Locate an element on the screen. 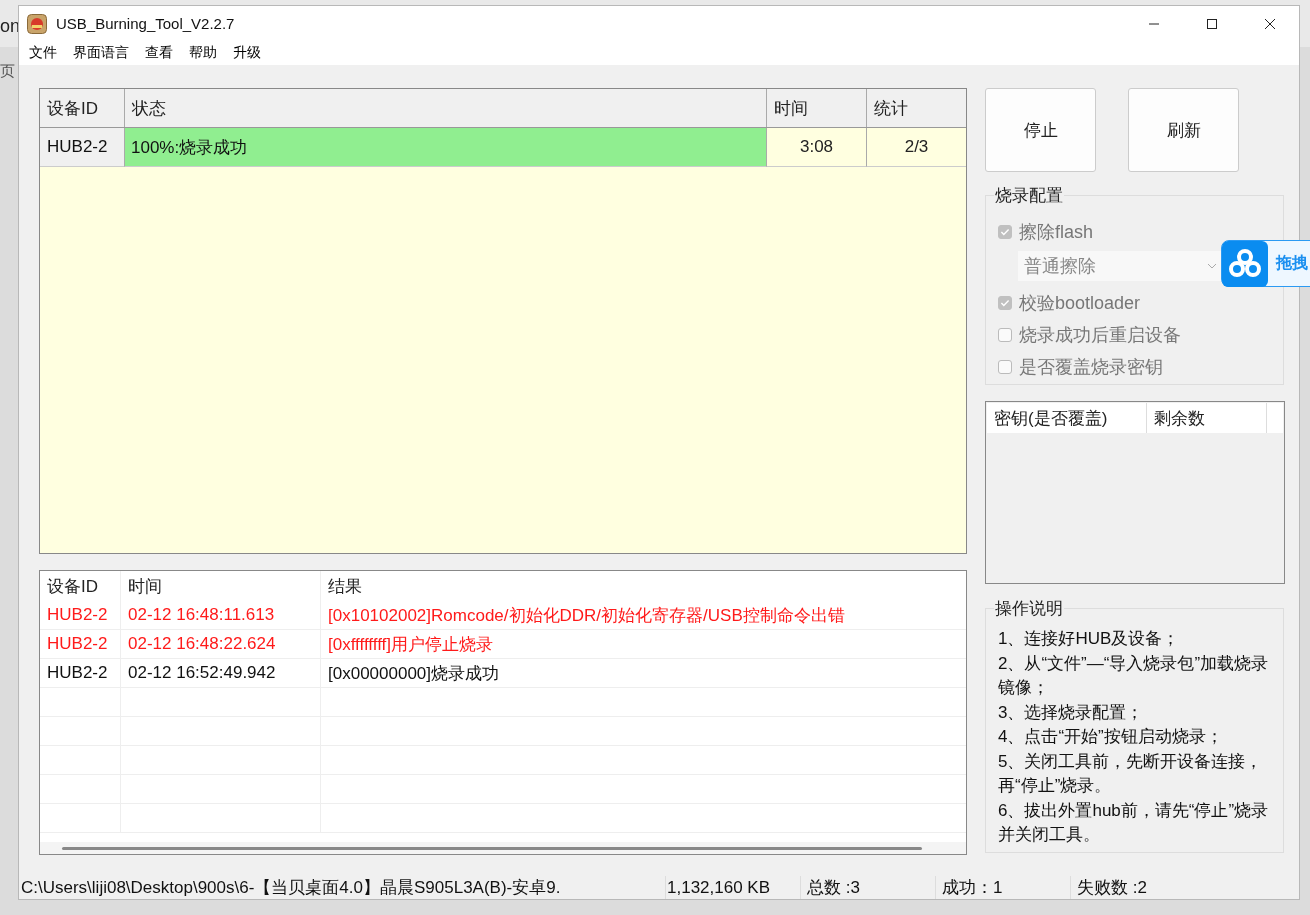 Image resolution: width=1310 pixels, height=915 pixels. window-title: USB_Burning_Tool_V2.2.7 is located at coordinates (145, 24).